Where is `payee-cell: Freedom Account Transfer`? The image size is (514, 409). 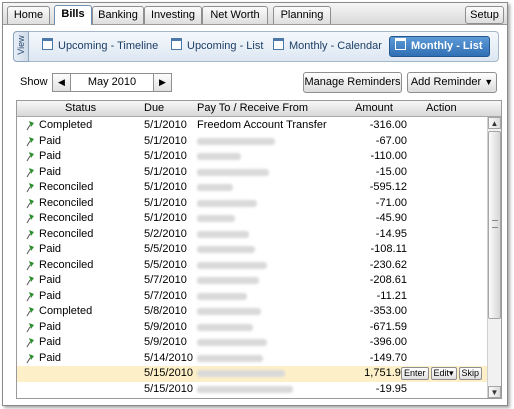 payee-cell: Freedom Account Transfer is located at coordinates (262, 125).